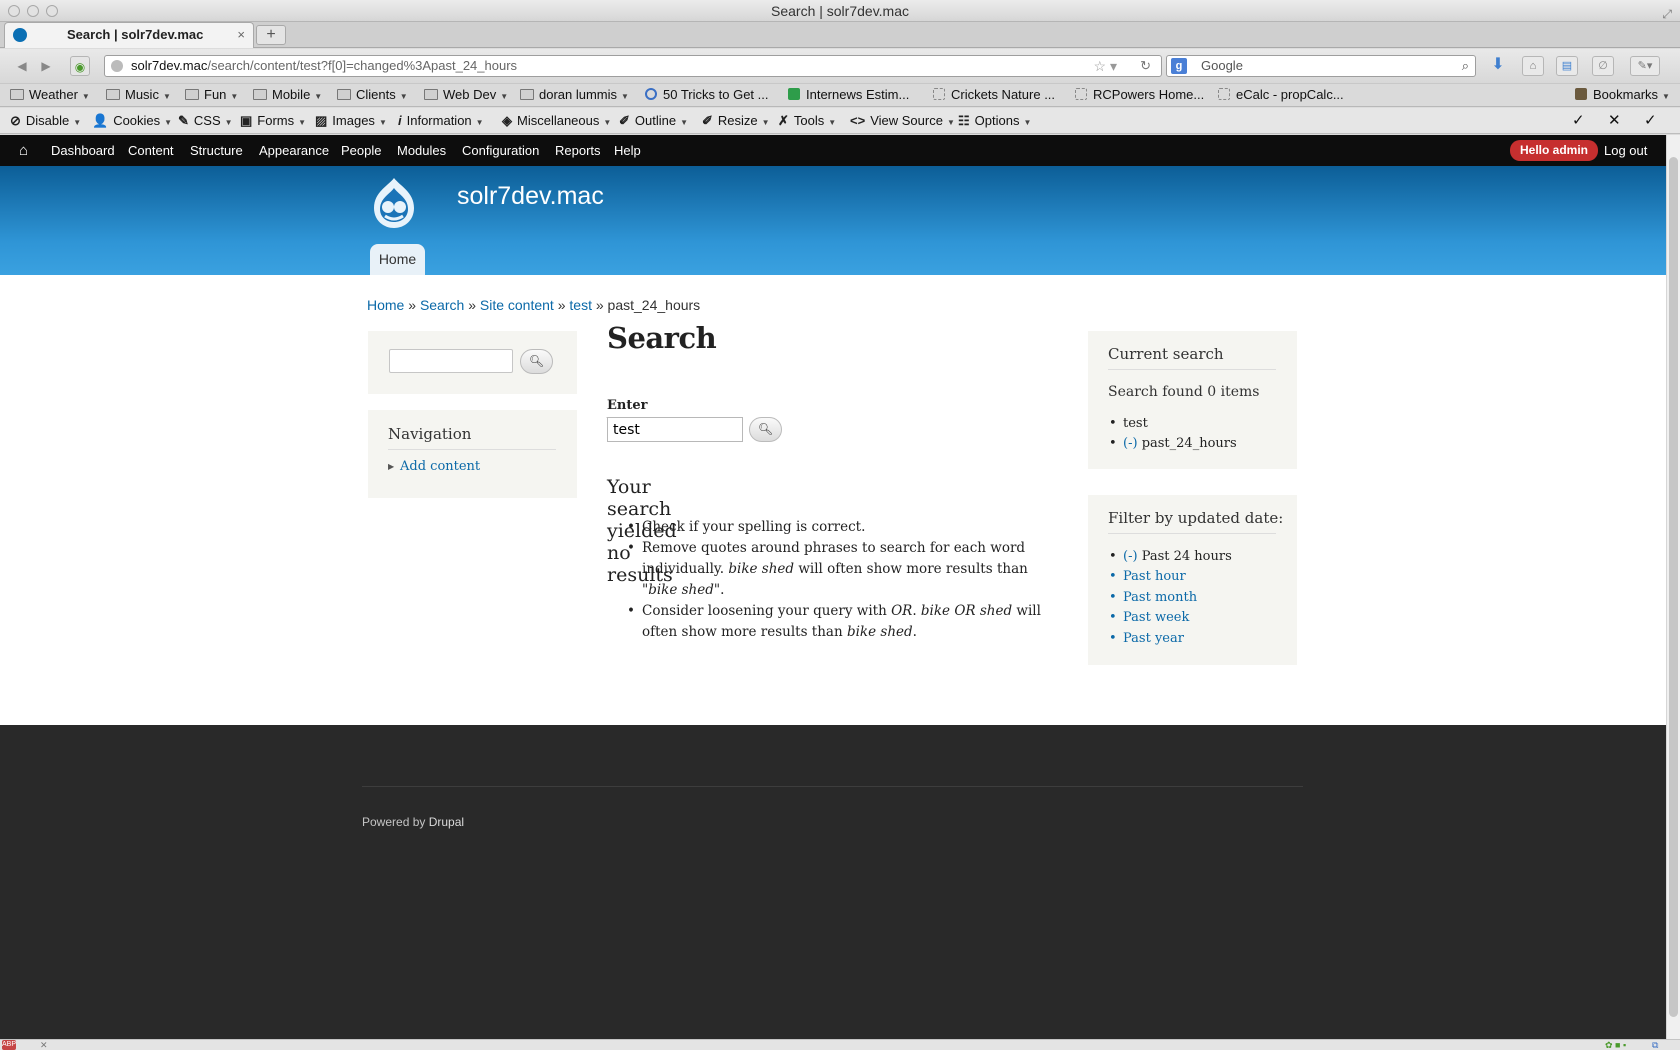 The width and height of the screenshot is (1680, 1050). I want to click on dev-cookies-menu: 👤 Cookies ▼, so click(132, 121).